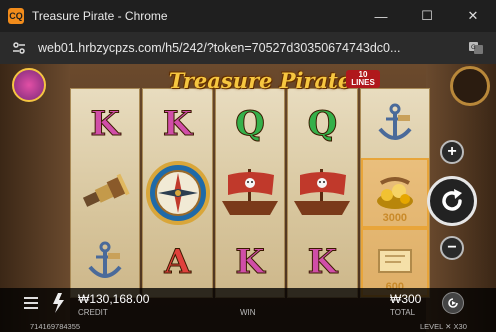 This screenshot has width=496, height=332. I want to click on game-logo-icon, so click(29, 85).